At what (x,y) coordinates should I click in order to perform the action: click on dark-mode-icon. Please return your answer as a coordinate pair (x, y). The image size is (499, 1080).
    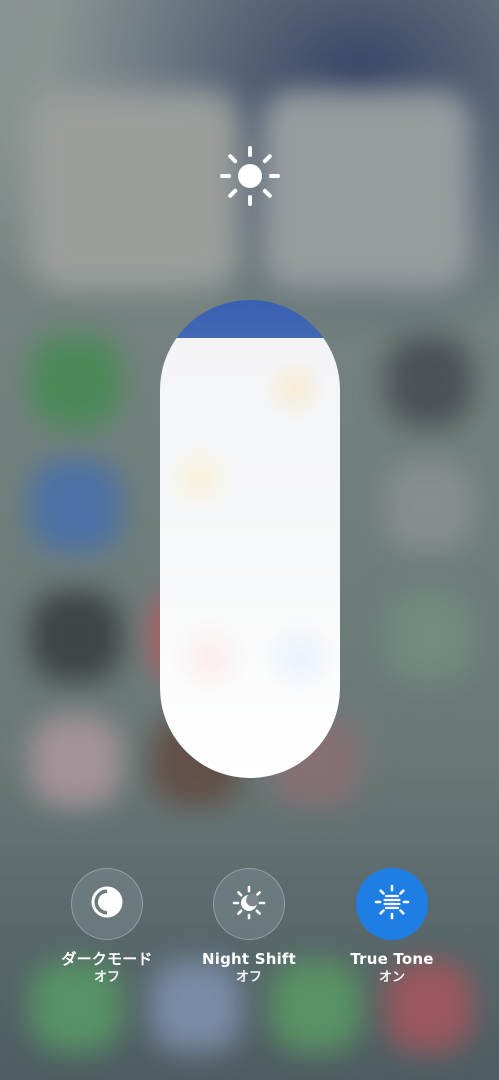
    Looking at the image, I should click on (107, 904).